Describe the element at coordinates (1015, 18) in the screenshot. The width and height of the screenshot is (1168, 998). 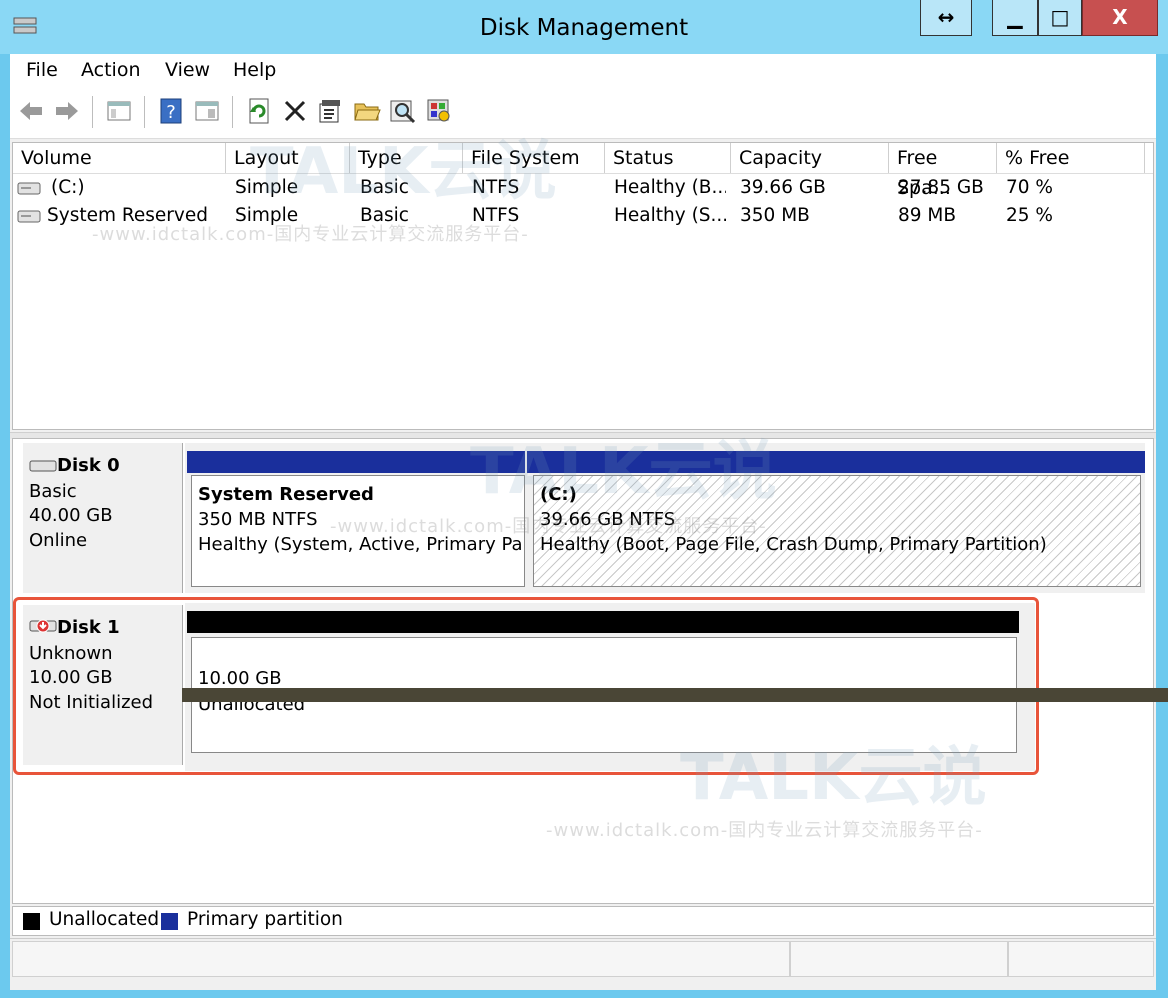
I see `minimize-button: ▁` at that location.